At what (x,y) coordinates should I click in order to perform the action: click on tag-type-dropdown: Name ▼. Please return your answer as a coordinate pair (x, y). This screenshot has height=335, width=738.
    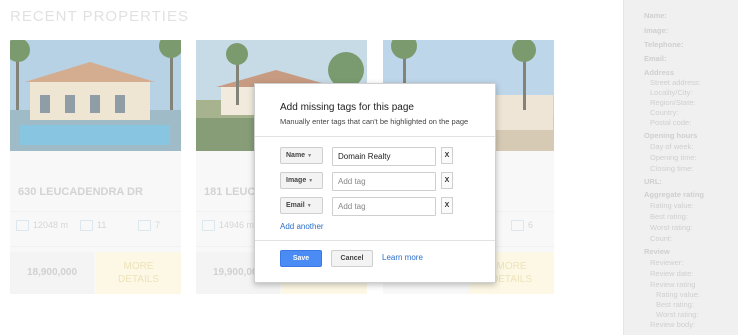
    Looking at the image, I should click on (301, 155).